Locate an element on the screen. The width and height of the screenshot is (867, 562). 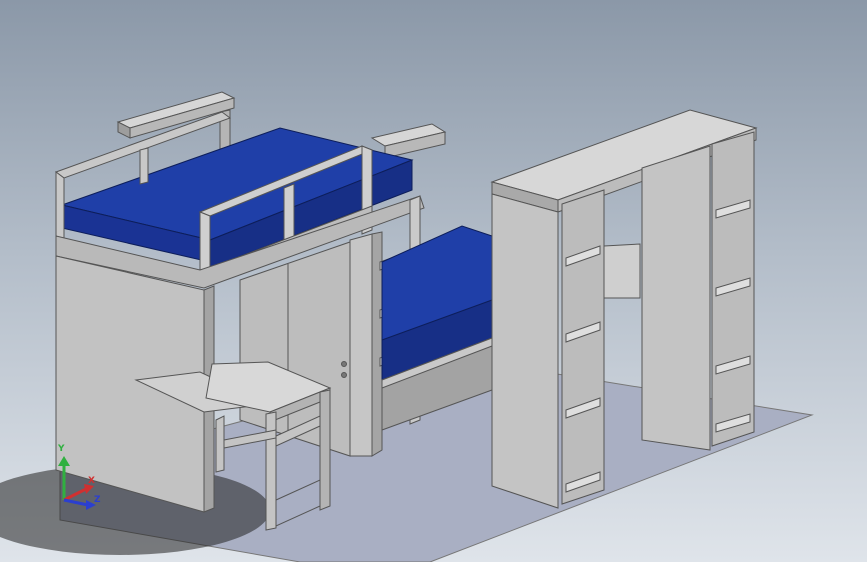
shelf-desk-top is located at coordinates (622, 271).